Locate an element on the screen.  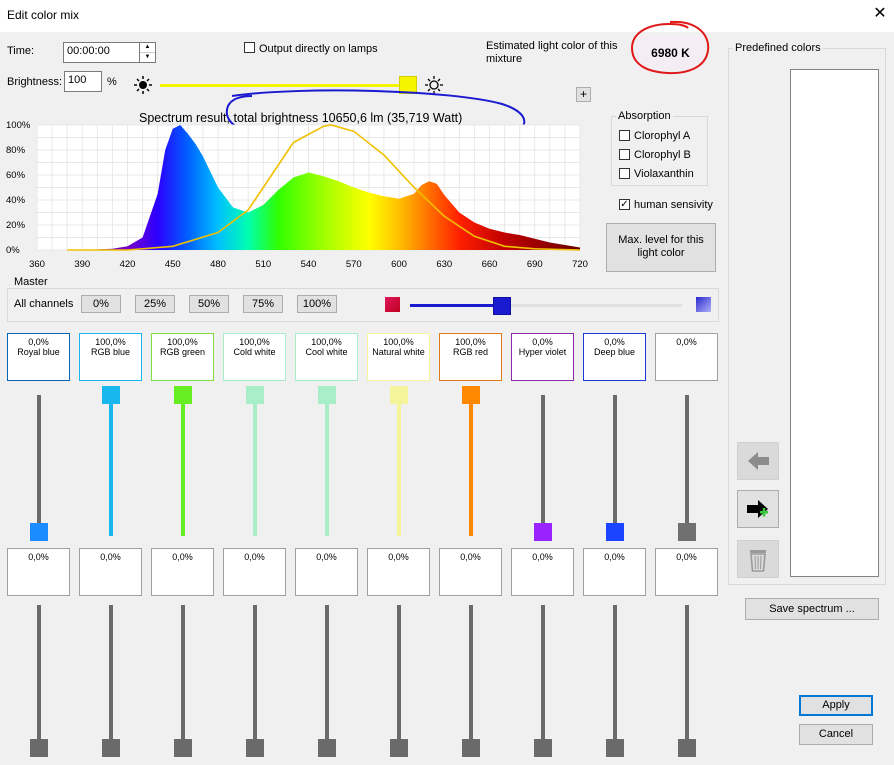
channel-box: 100,0% Cold white is located at coordinates (254, 357).